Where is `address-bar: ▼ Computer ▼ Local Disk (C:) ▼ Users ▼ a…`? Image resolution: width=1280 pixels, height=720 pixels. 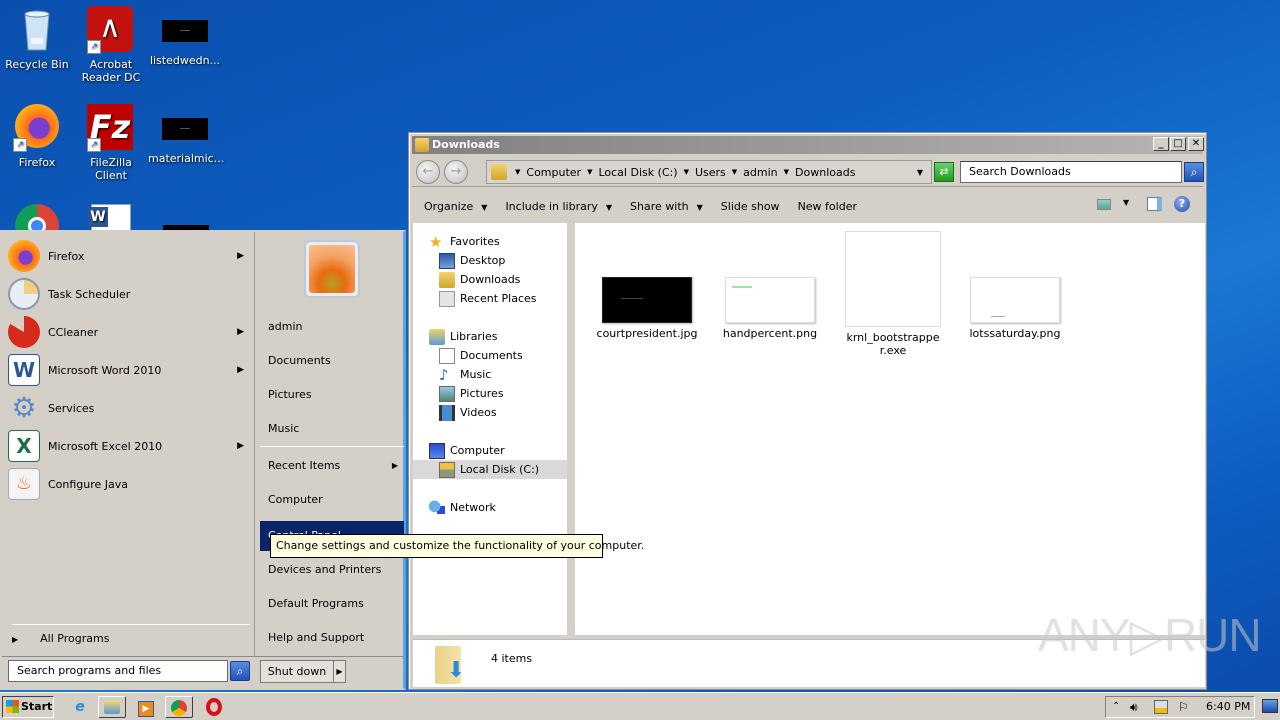 address-bar: ▼ Computer ▼ Local Disk (C:) ▼ Users ▼ a… is located at coordinates (709, 172).